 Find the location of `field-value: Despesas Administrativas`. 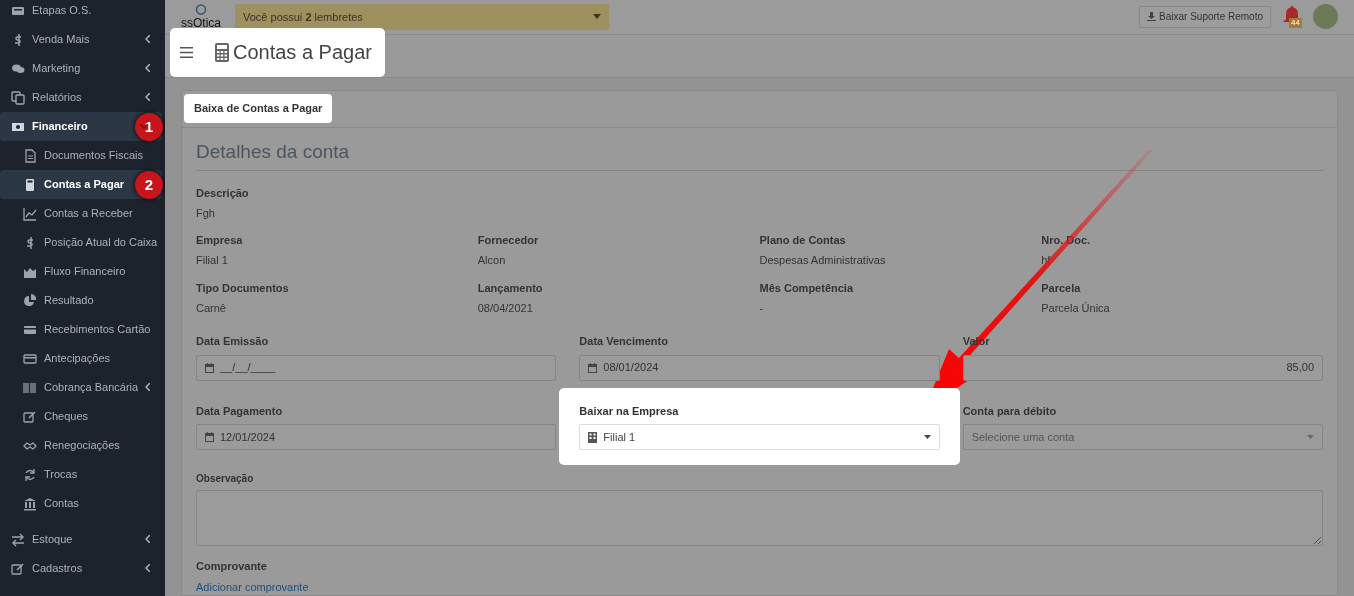

field-value: Despesas Administrativas is located at coordinates (823, 260).